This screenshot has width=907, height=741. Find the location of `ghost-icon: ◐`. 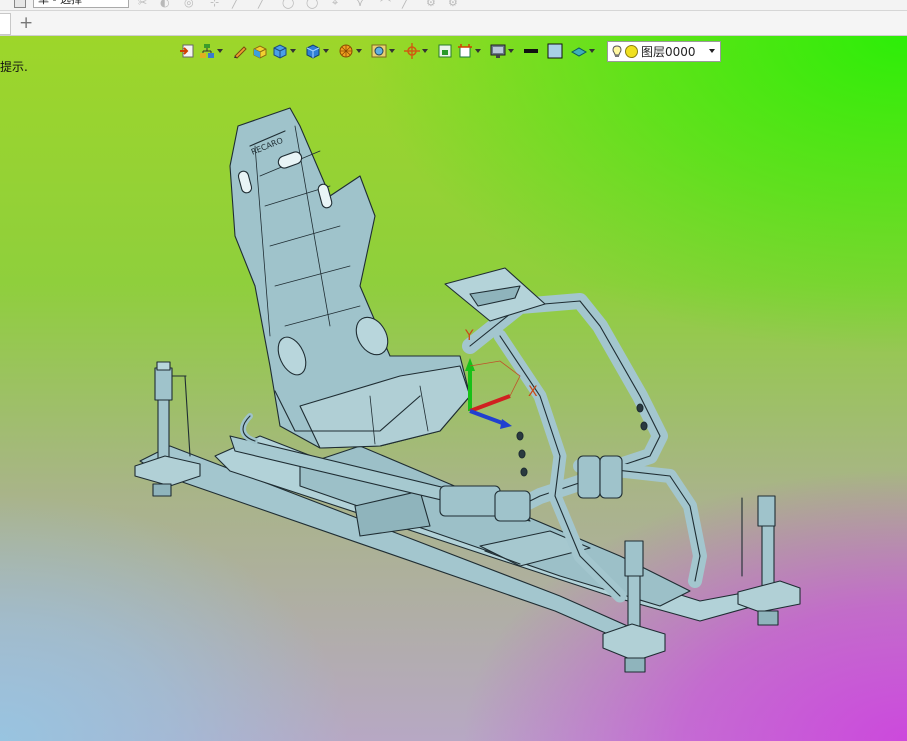

ghost-icon: ◐ is located at coordinates (165, 4).